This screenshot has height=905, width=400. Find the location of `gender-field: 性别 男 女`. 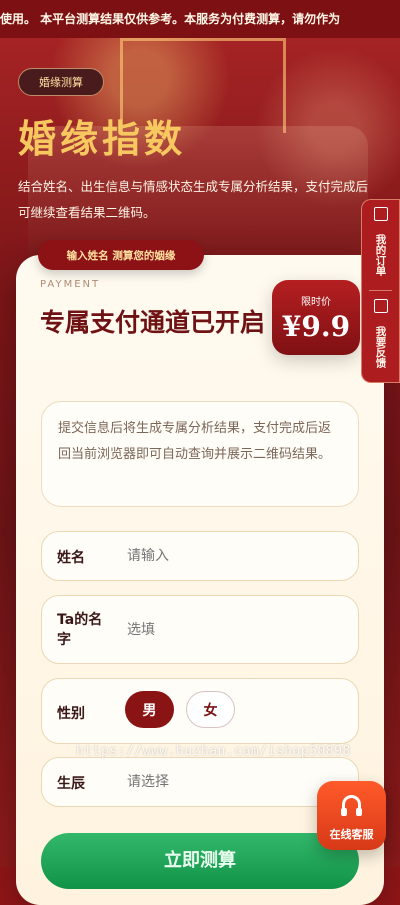

gender-field: 性别 男 女 is located at coordinates (200, 711).